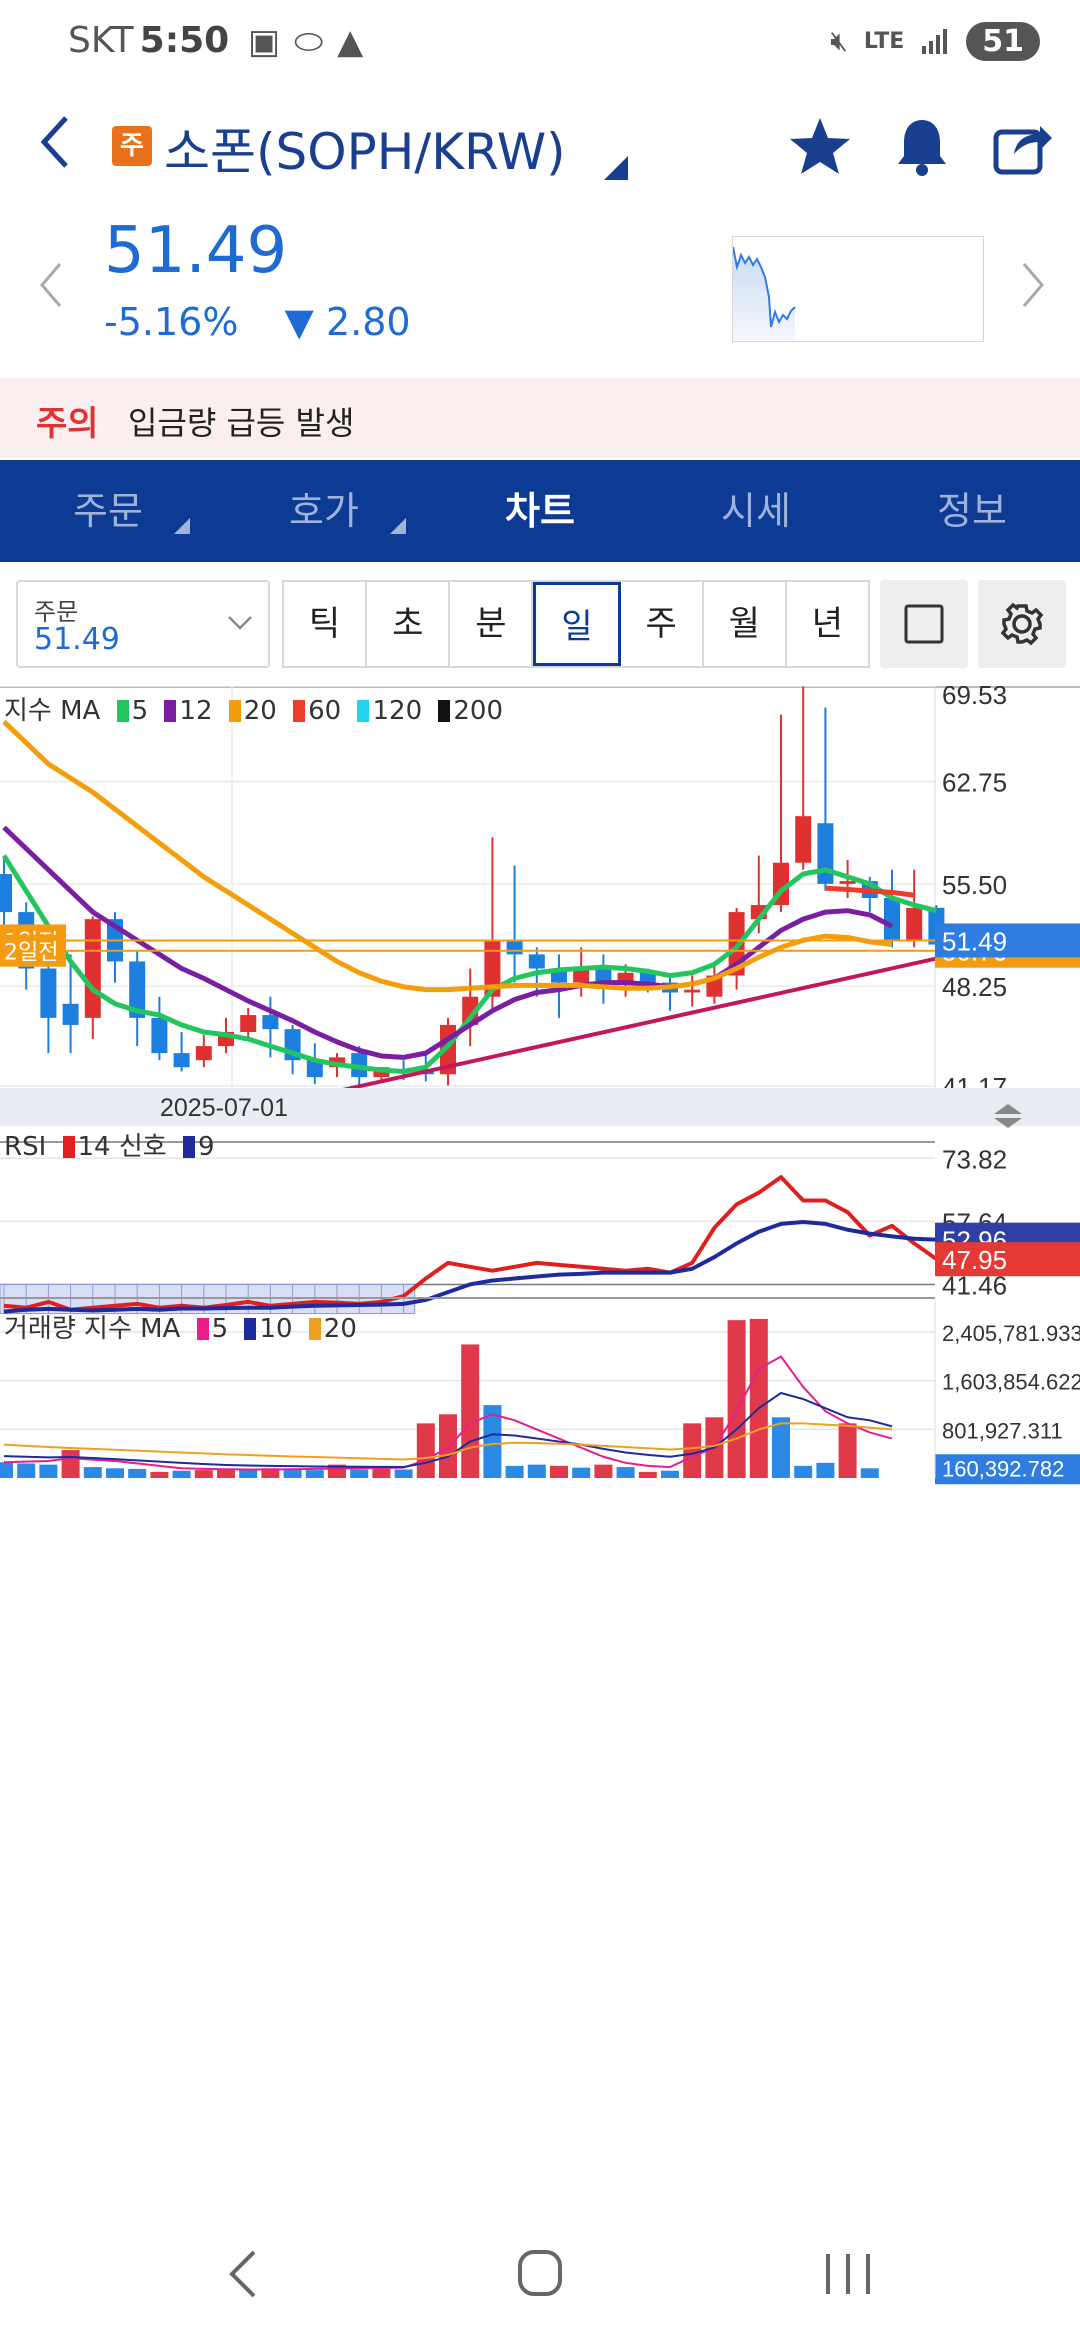 The height and width of the screenshot is (2340, 1080). I want to click on ma5-label: 5, so click(140, 711).